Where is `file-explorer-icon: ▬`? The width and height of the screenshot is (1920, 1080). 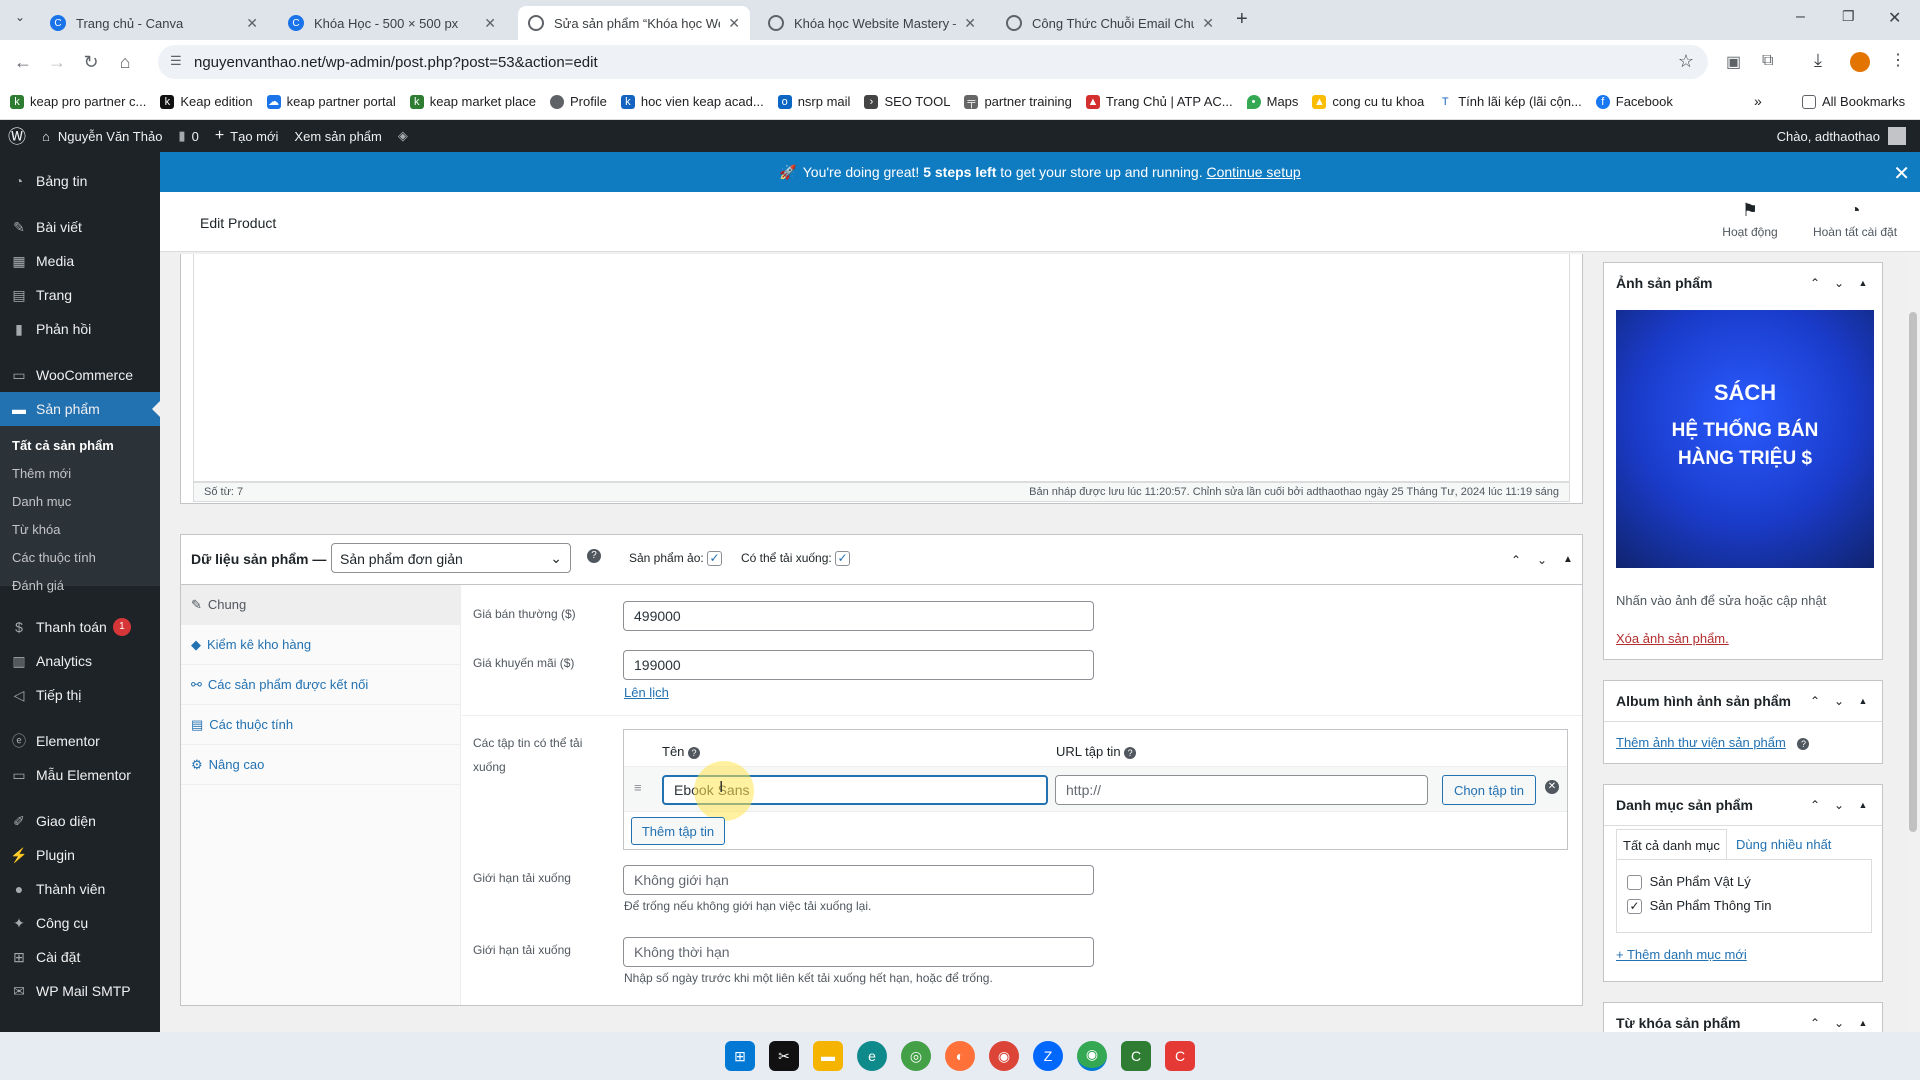
file-explorer-icon: ▬ is located at coordinates (828, 1056).